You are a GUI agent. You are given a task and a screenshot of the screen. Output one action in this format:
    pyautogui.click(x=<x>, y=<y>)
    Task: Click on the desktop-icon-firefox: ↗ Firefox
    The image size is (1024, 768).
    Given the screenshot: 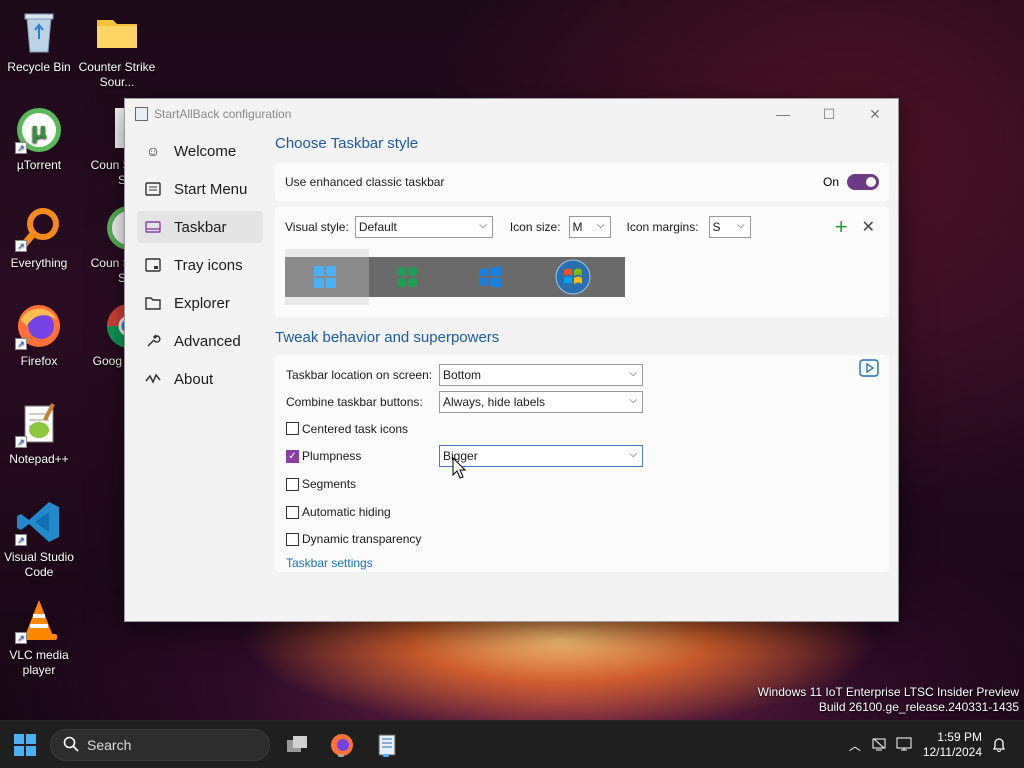 What is the action you would take?
    pyautogui.click(x=39, y=335)
    